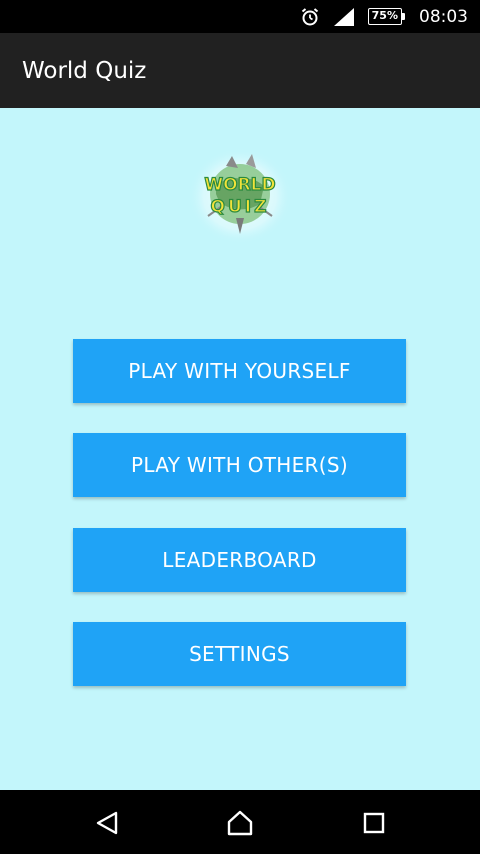  What do you see at coordinates (443, 16) in the screenshot?
I see `status-time: 08:03` at bounding box center [443, 16].